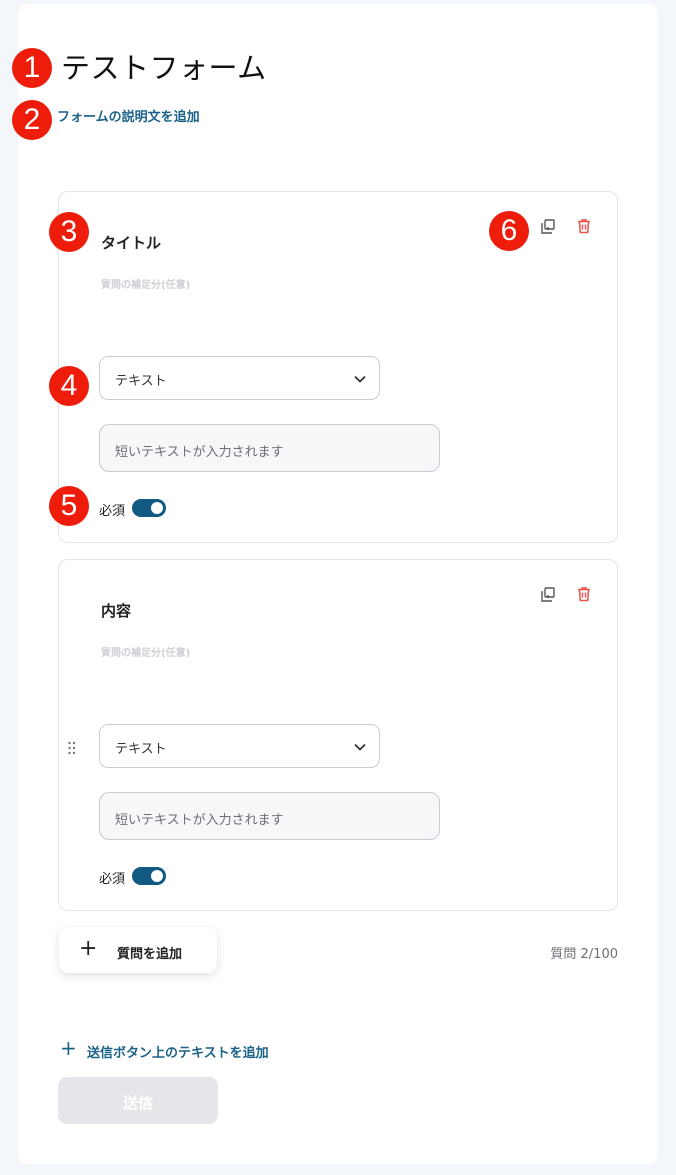 The image size is (676, 1175). I want to click on add-question-button: + 質問を追加, so click(138, 950).